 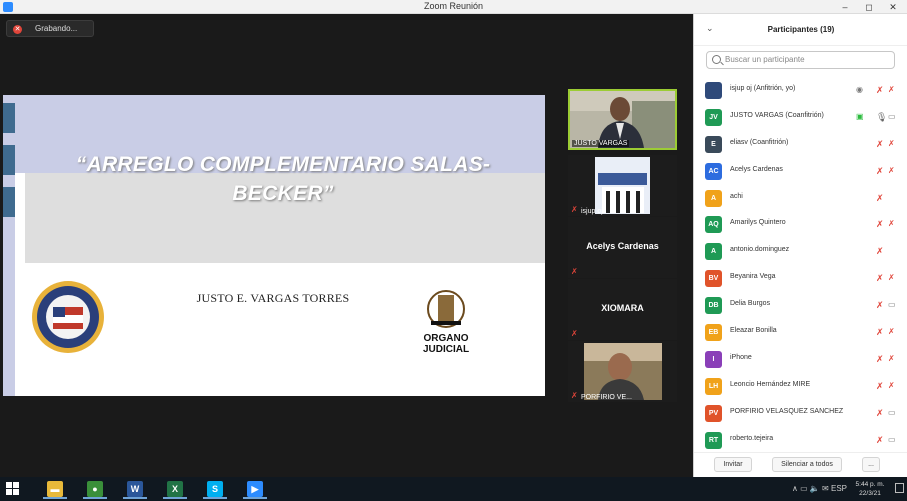 I want to click on avatar: DB, so click(x=713, y=306).